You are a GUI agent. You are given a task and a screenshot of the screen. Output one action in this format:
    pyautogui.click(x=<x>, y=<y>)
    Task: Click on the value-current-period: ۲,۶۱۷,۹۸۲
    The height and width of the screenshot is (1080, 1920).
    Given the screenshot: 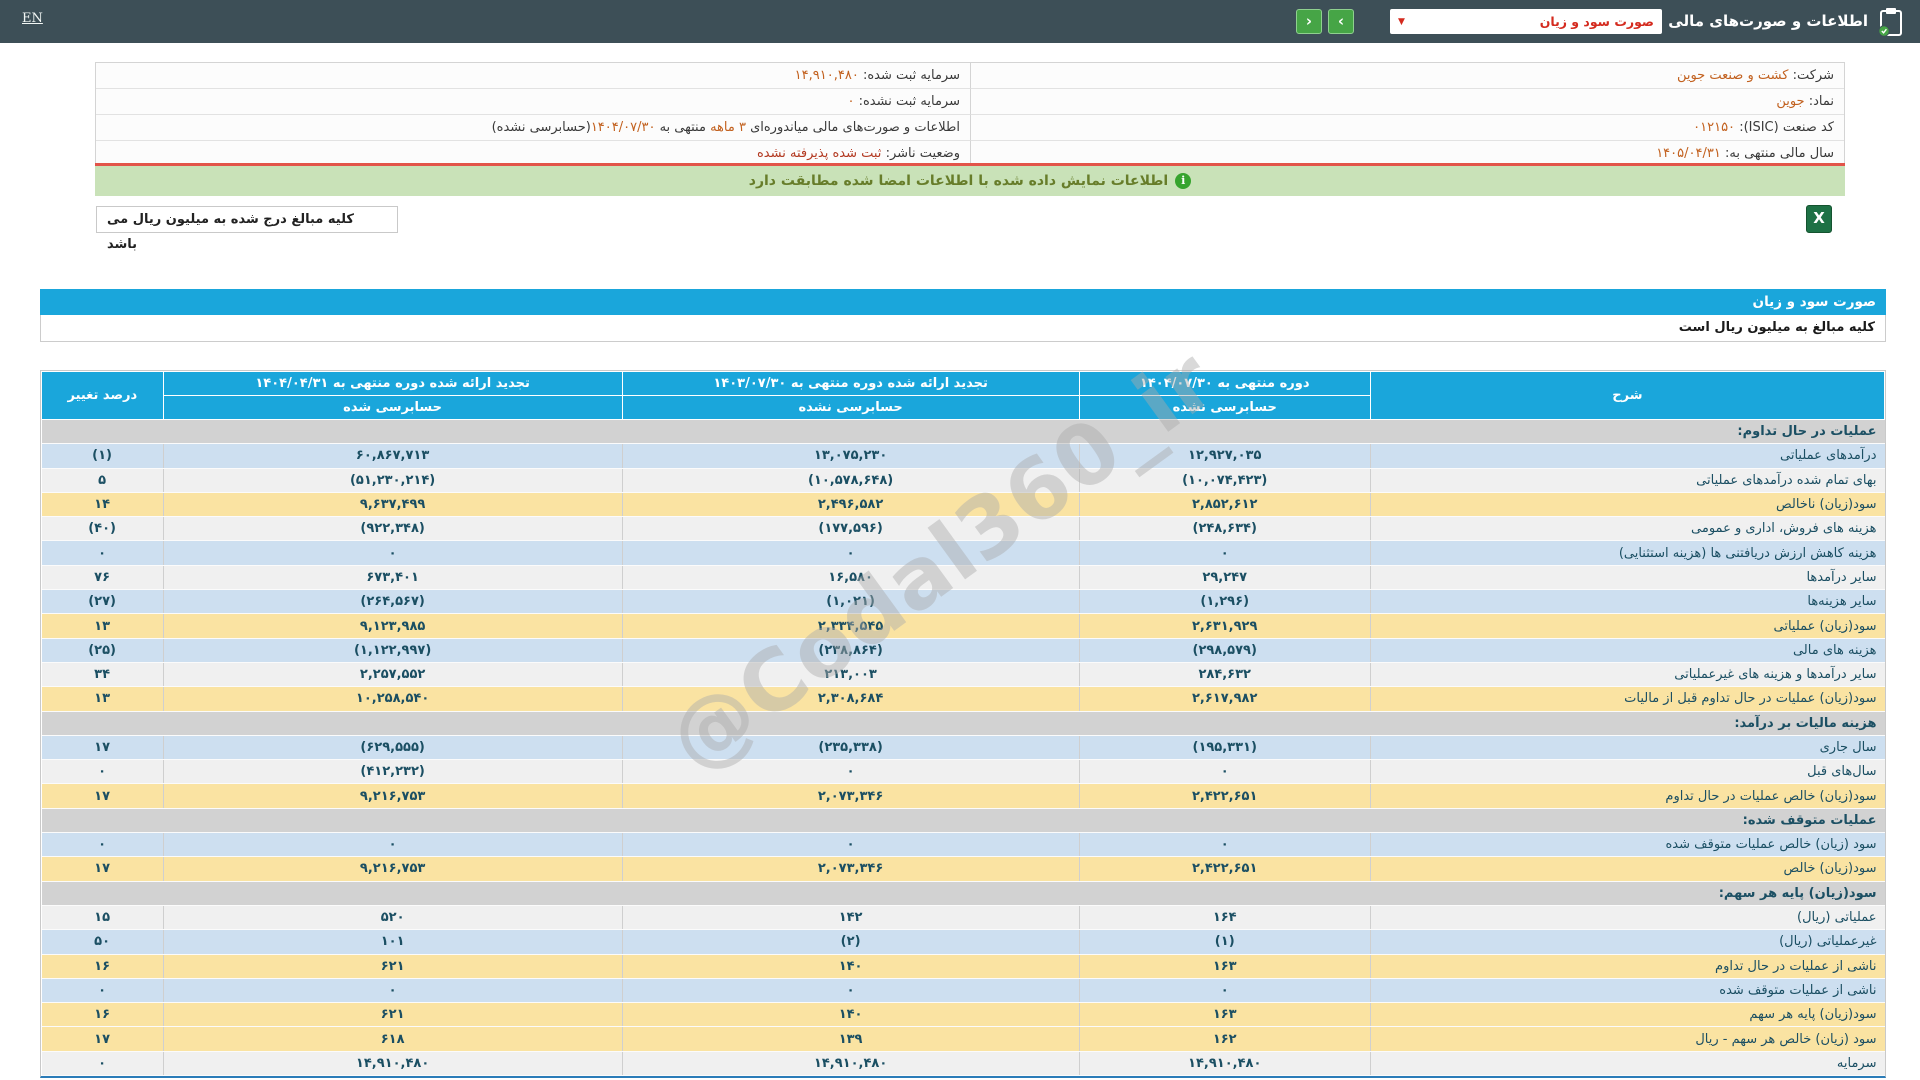 What is the action you would take?
    pyautogui.click(x=1224, y=699)
    